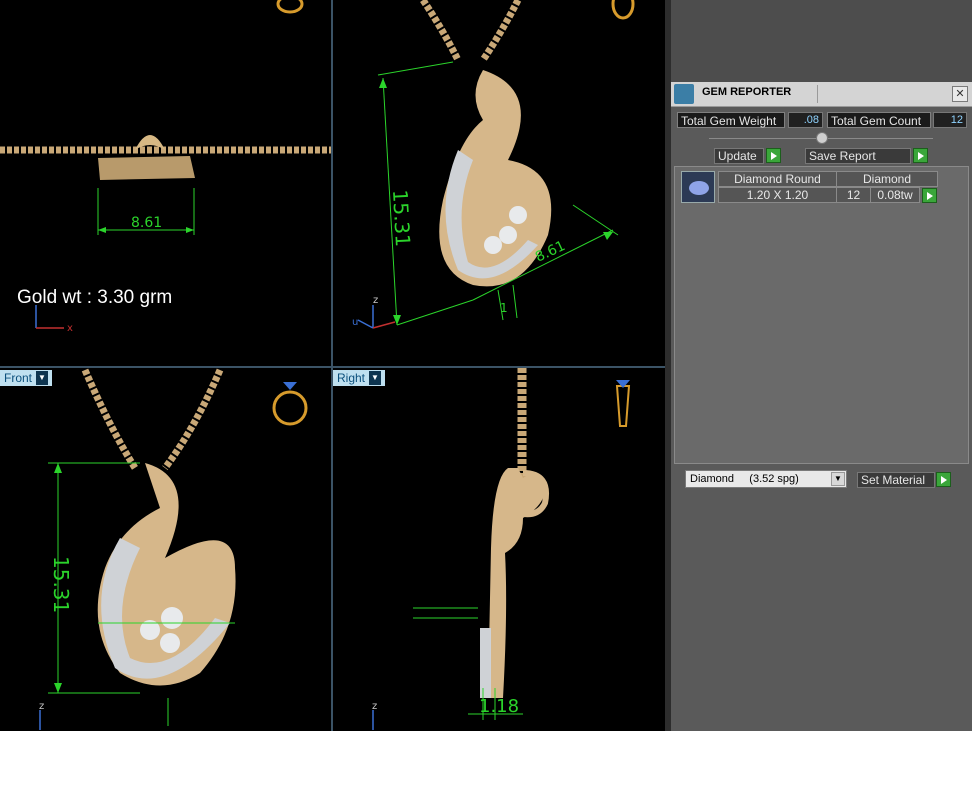  What do you see at coordinates (731, 120) in the screenshot?
I see `total-gem-weight-label: Total Gem Weight` at bounding box center [731, 120].